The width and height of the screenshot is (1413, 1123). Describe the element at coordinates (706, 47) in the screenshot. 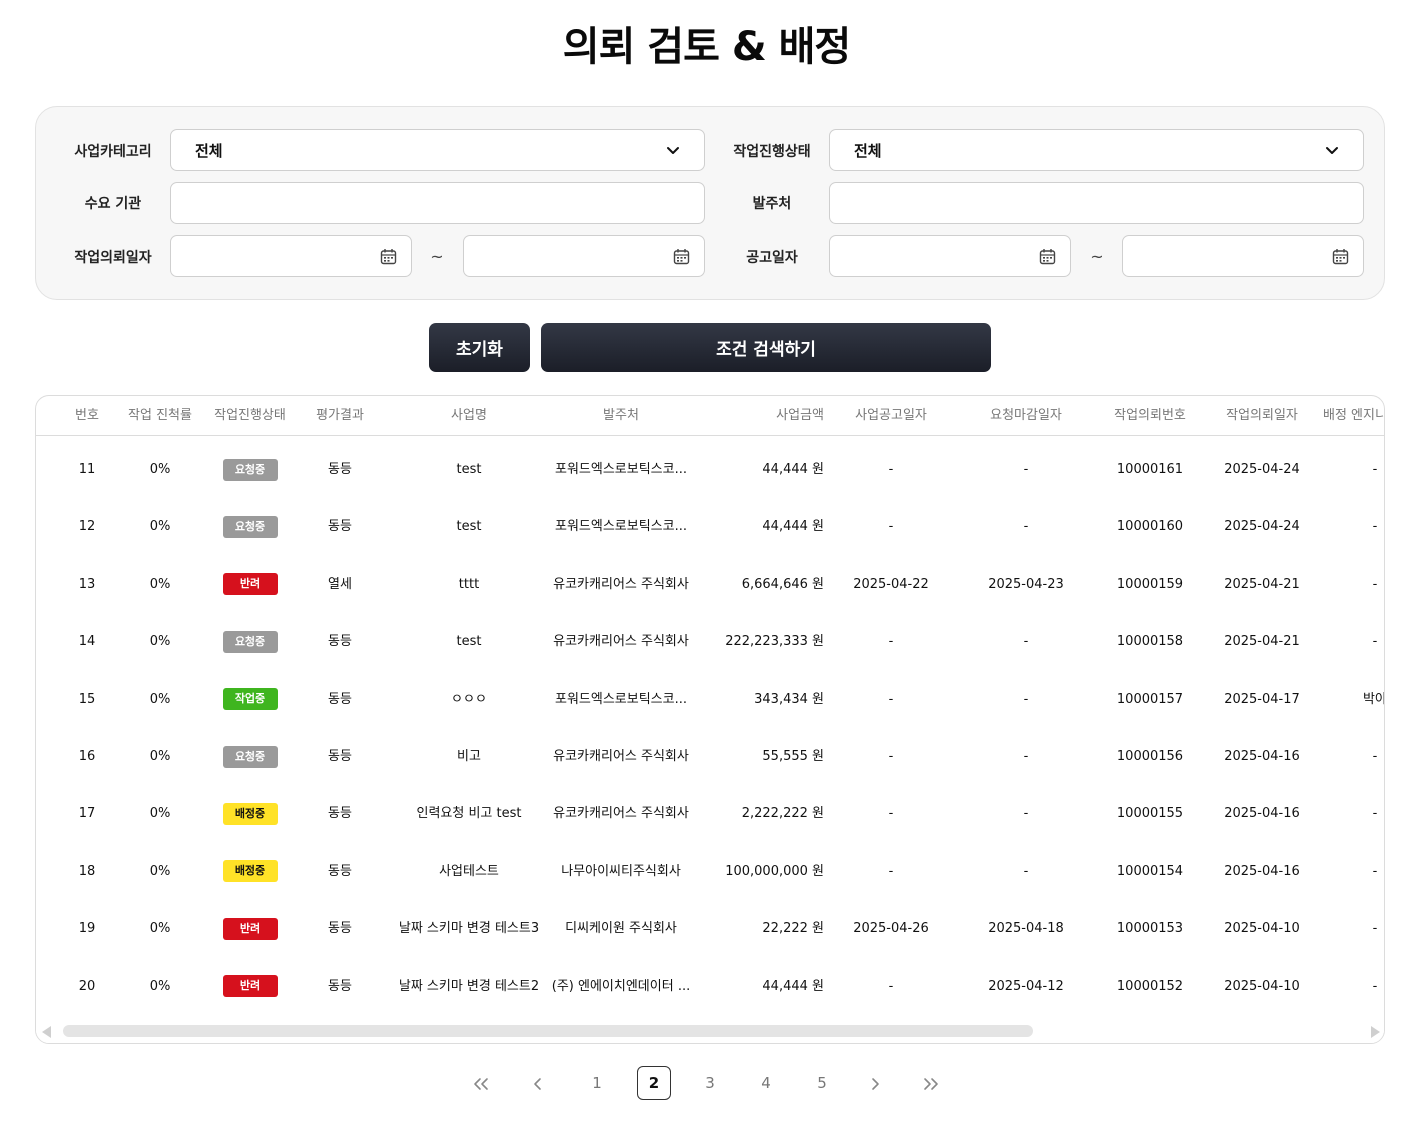

I see `page-title: 의뢰 검토 & 배정` at that location.